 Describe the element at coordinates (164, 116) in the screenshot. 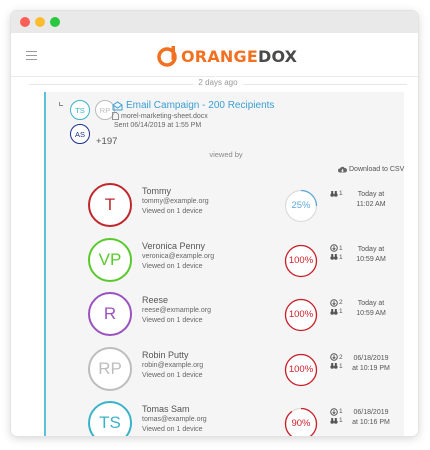

I see `campaign-file-name: morel-marketing-sheet.docx` at that location.